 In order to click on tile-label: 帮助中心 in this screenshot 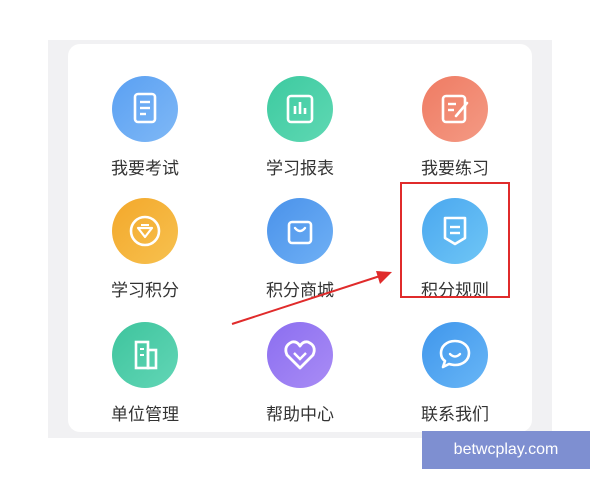, I will do `click(300, 415)`.